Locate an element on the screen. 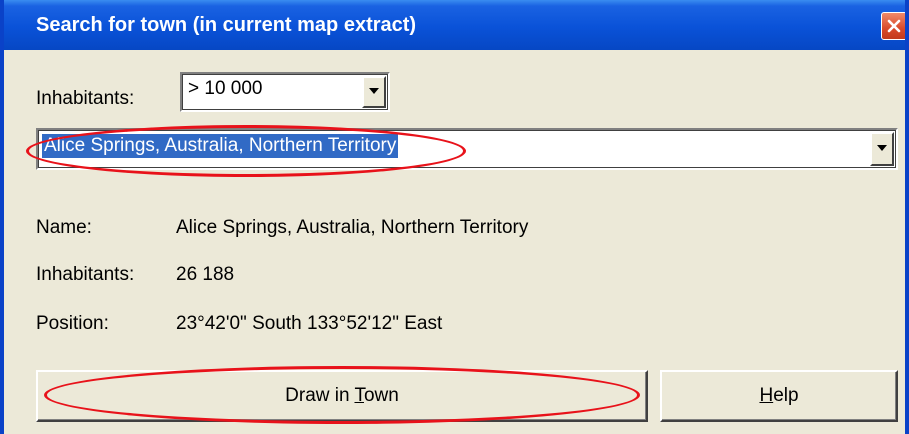 This screenshot has height=434, width=909. inhabitants-label: Inhabitants: is located at coordinates (85, 274).